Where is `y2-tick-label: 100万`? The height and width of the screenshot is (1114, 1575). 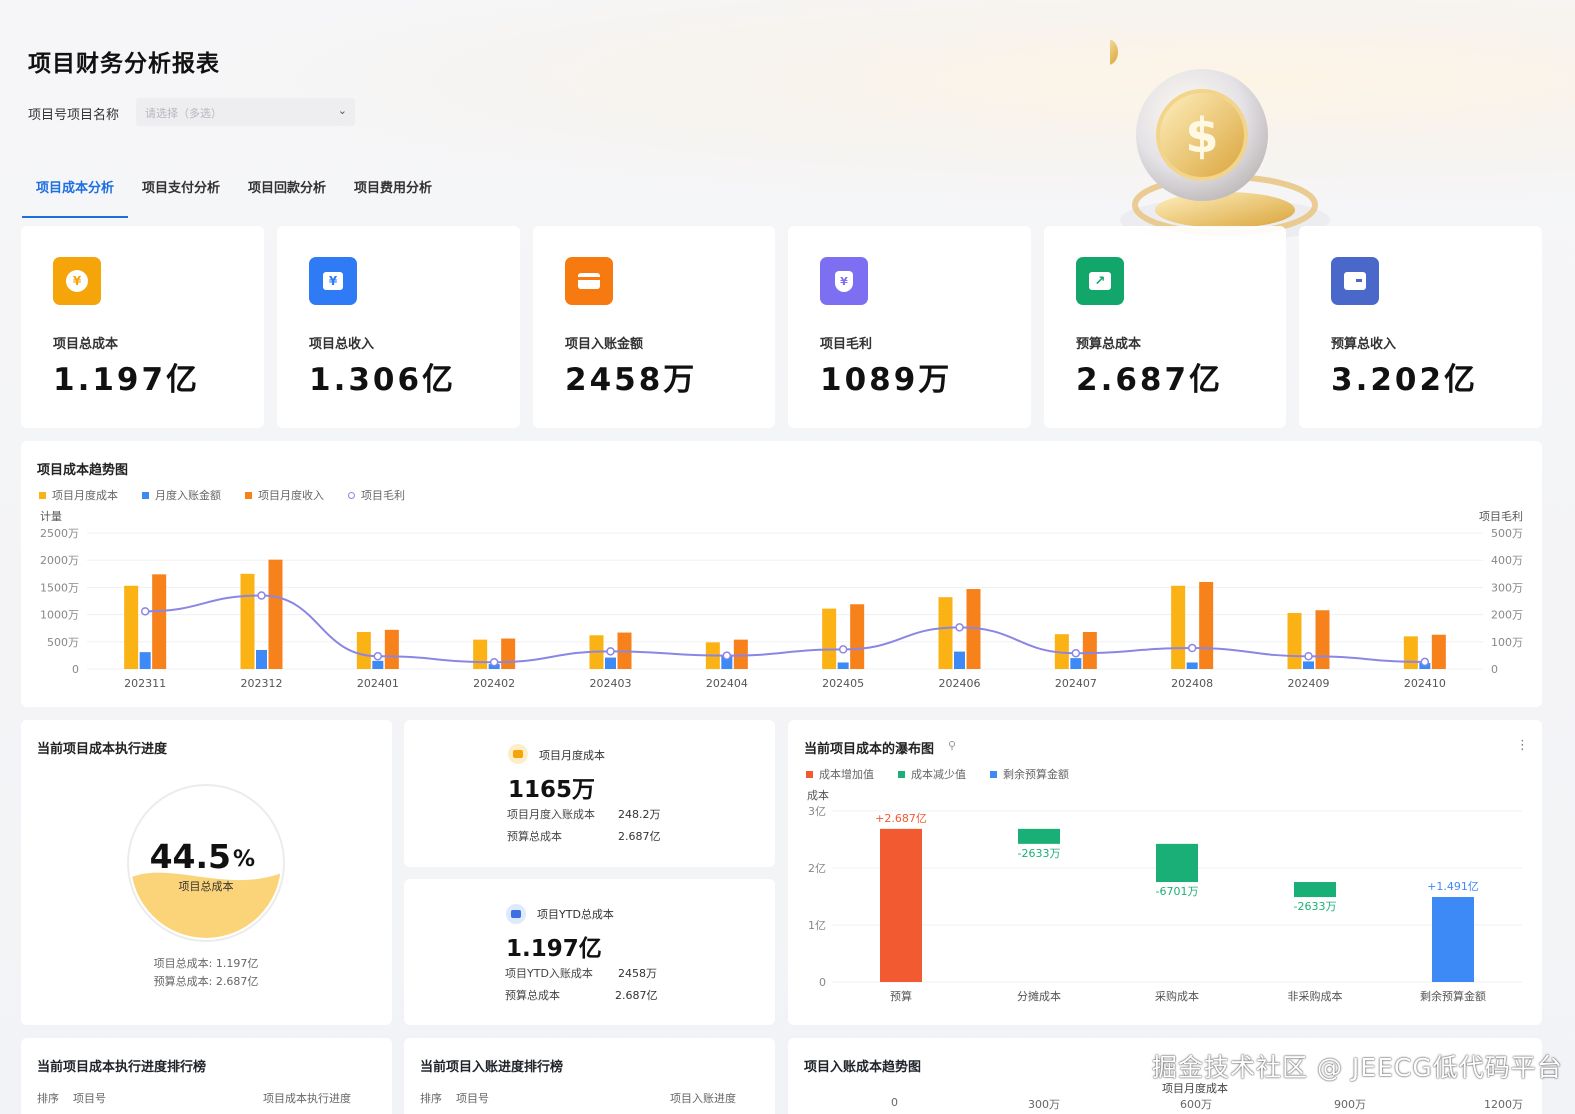
y2-tick-label: 100万 is located at coordinates (1507, 642).